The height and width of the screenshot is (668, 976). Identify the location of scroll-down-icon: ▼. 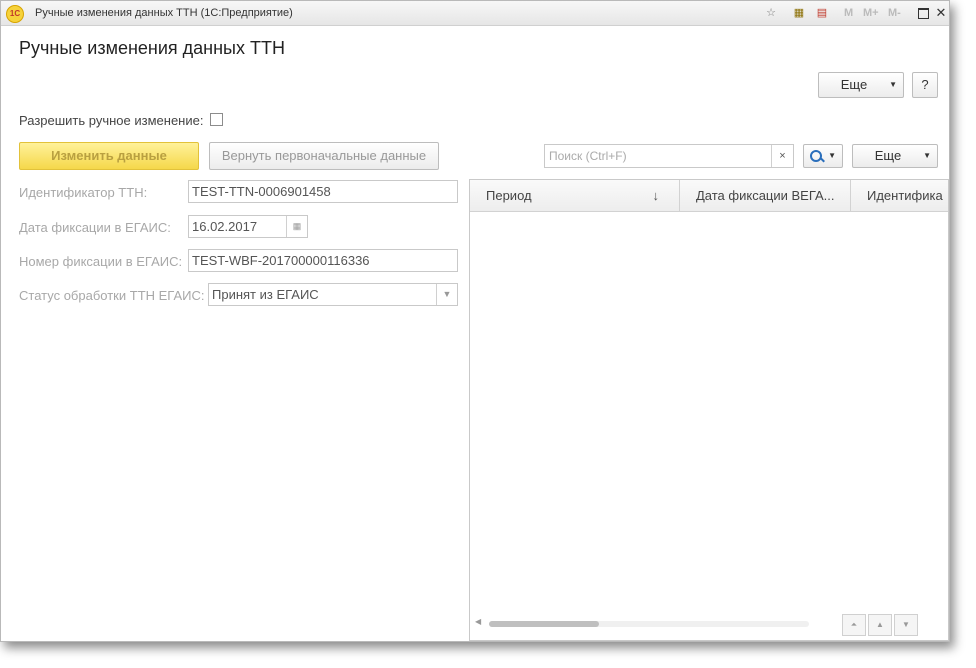
(906, 625).